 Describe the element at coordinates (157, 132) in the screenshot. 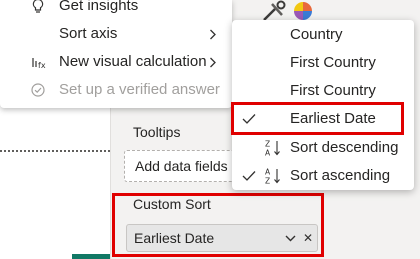

I see `tooltips-section-title: Tooltips` at that location.